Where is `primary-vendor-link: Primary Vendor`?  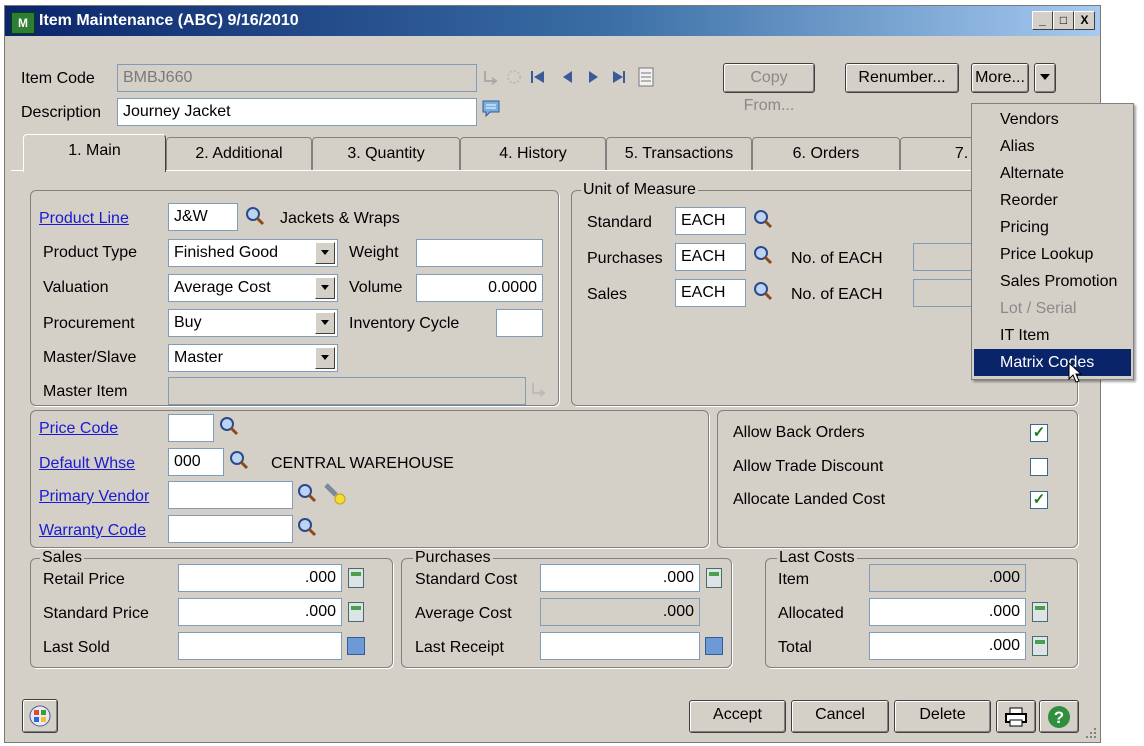
primary-vendor-link: Primary Vendor is located at coordinates (94, 497).